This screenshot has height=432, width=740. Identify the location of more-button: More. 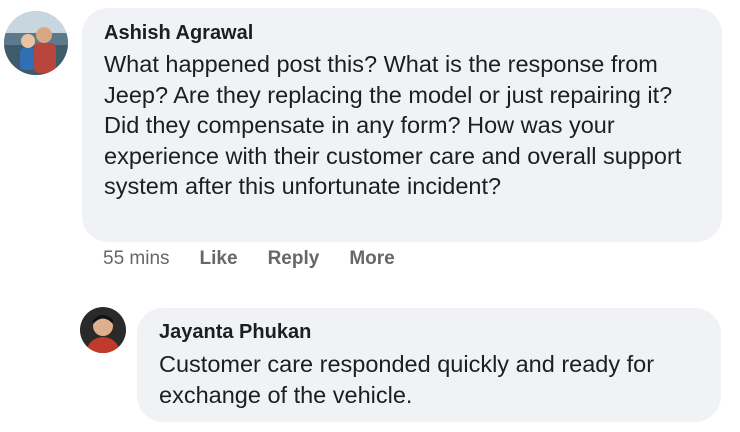
(371, 259).